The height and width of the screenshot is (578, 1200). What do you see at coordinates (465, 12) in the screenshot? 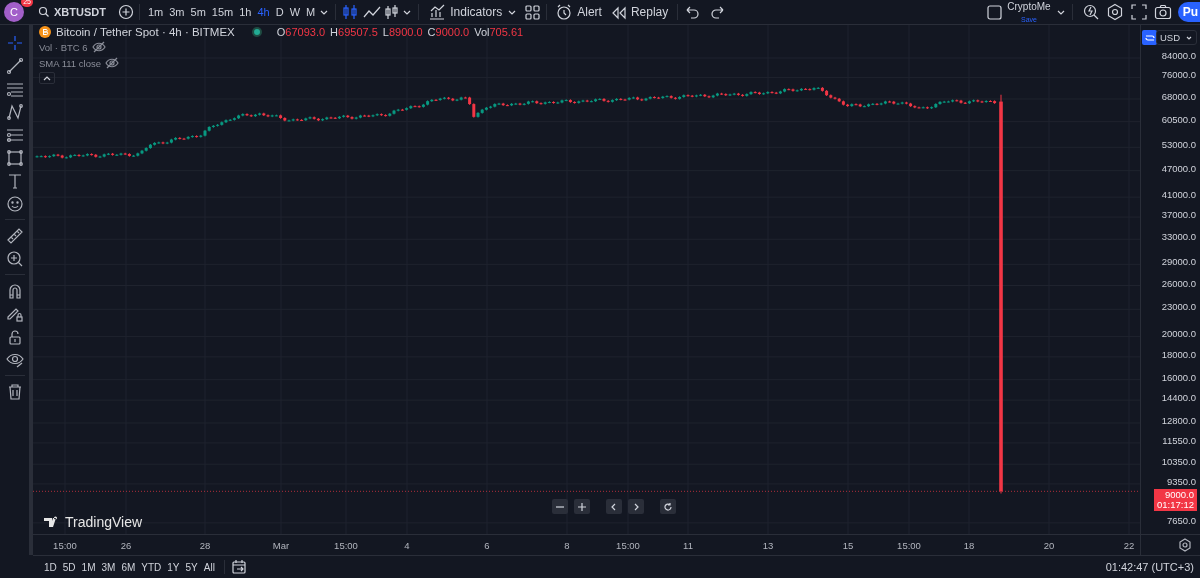
I see `indicators-button: Indicators` at bounding box center [465, 12].